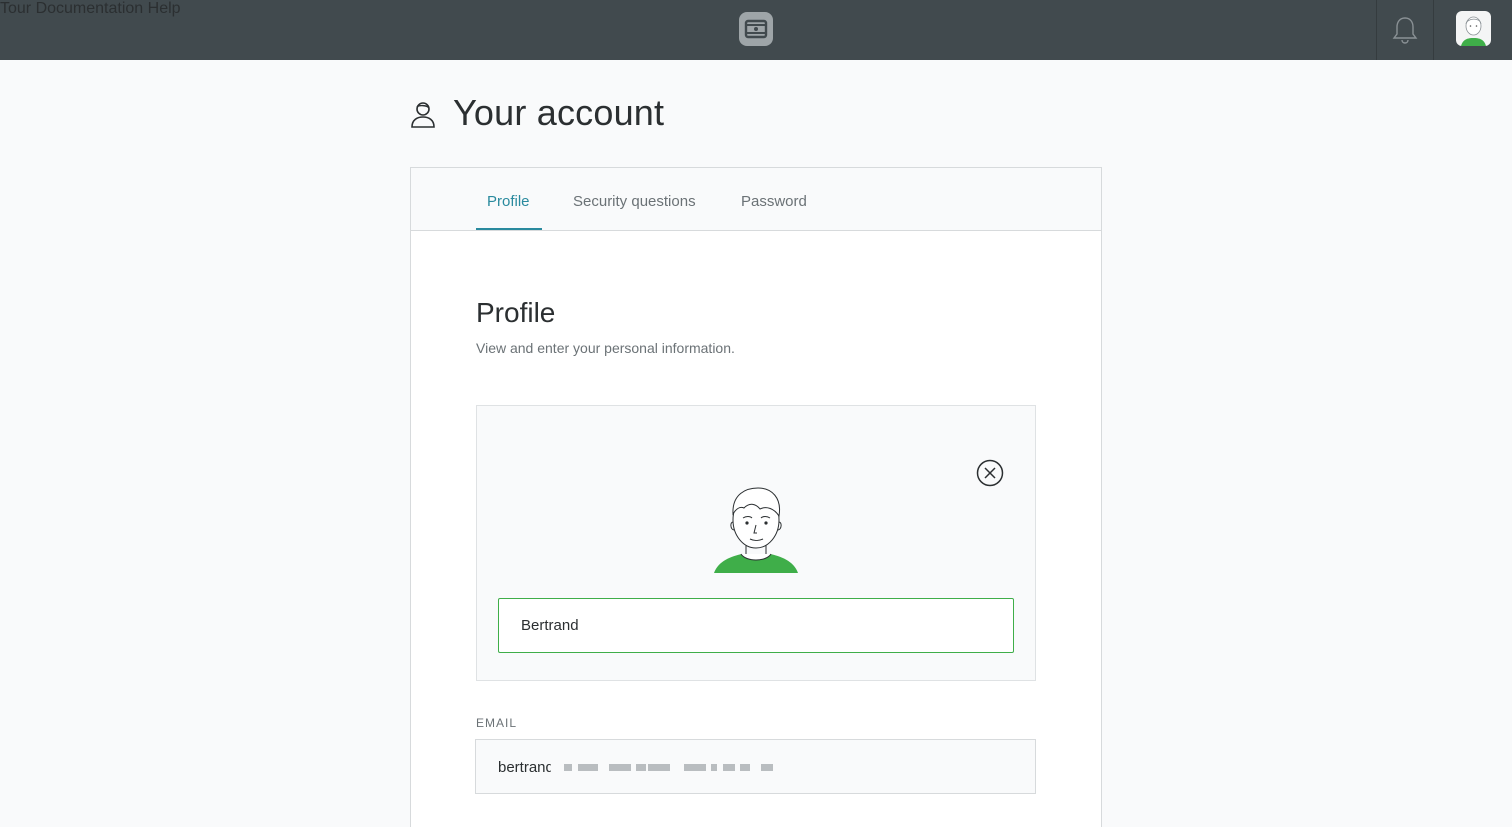 Image resolution: width=1512 pixels, height=827 pixels. Describe the element at coordinates (756, 526) in the screenshot. I see `avatar-icon` at that location.